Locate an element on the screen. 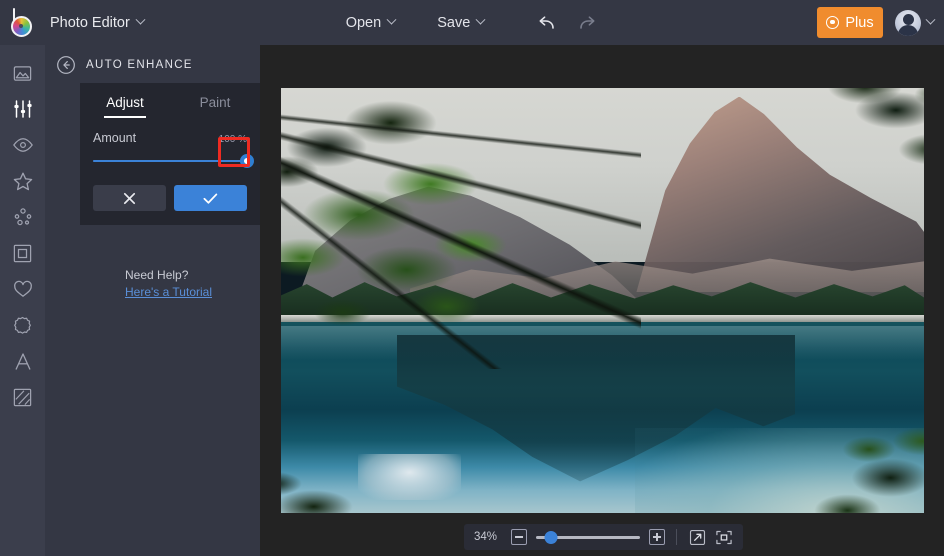 The height and width of the screenshot is (556, 944). close-x-icon is located at coordinates (129, 198).